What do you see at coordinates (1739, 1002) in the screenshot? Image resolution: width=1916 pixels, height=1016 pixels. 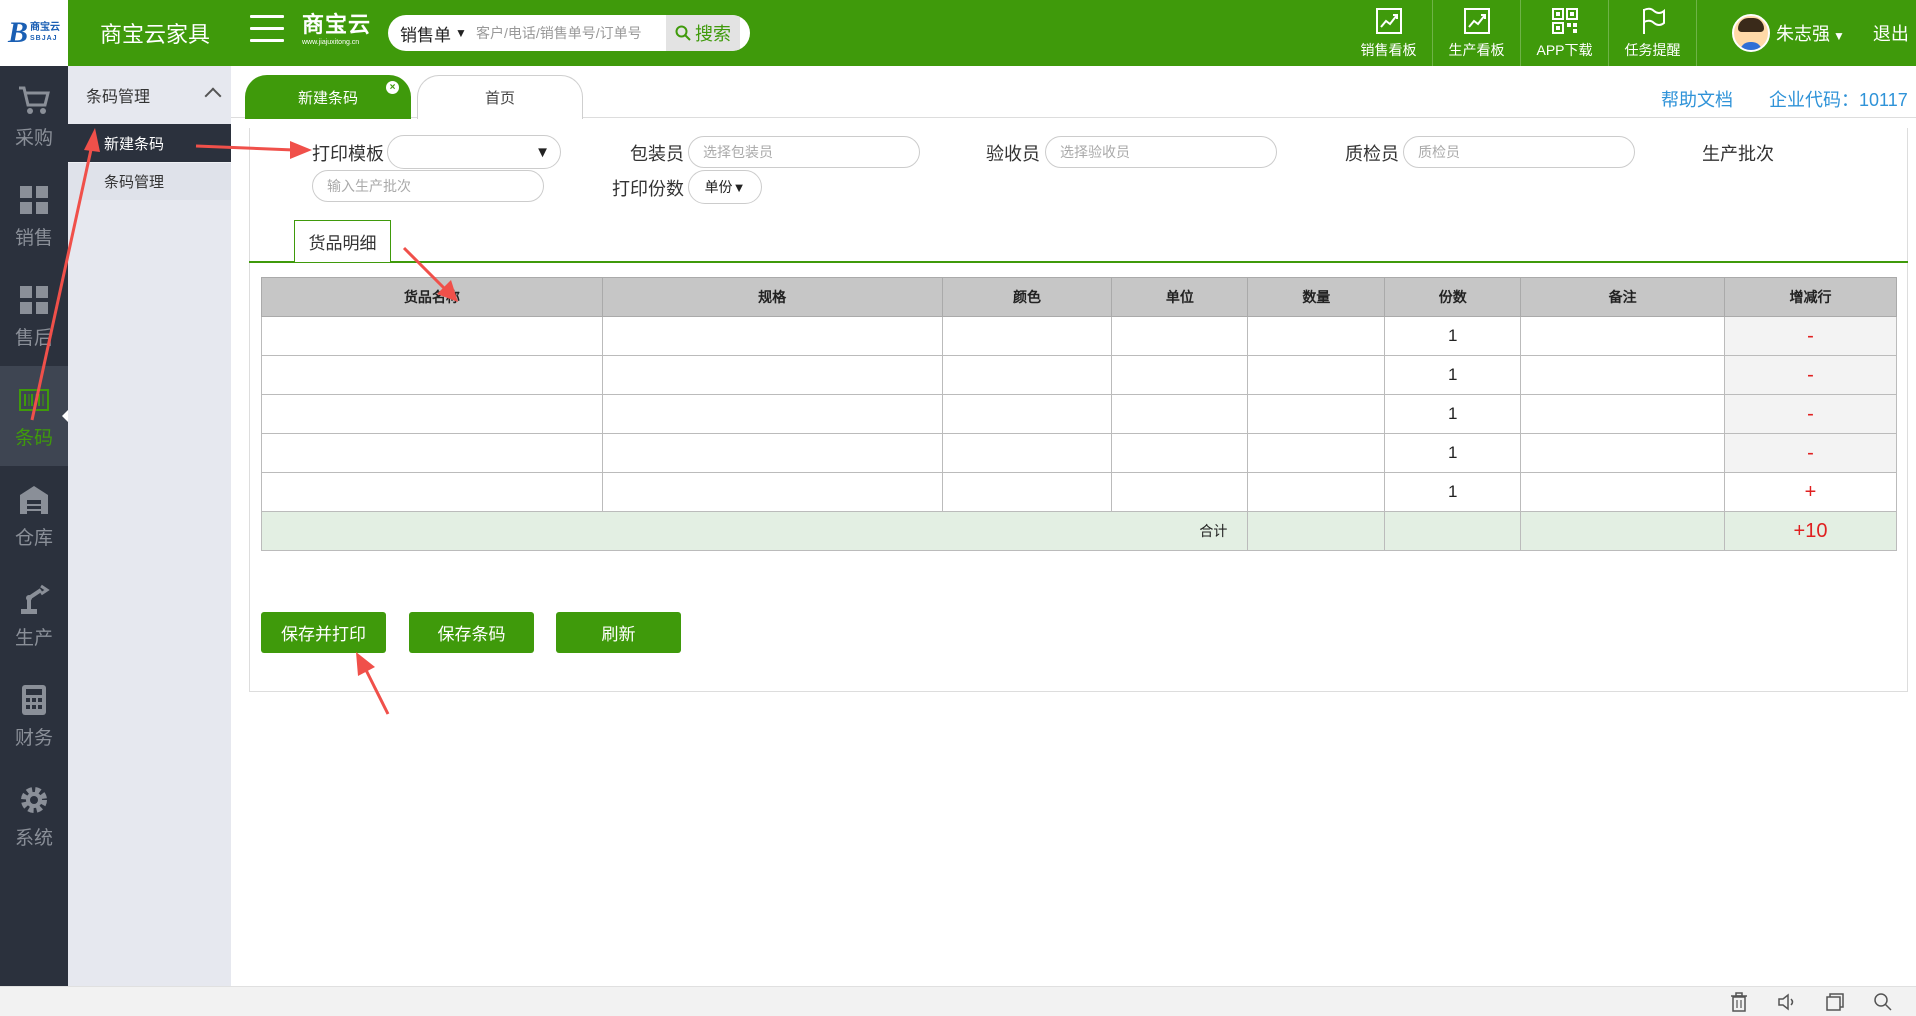 I see `trash-icon` at bounding box center [1739, 1002].